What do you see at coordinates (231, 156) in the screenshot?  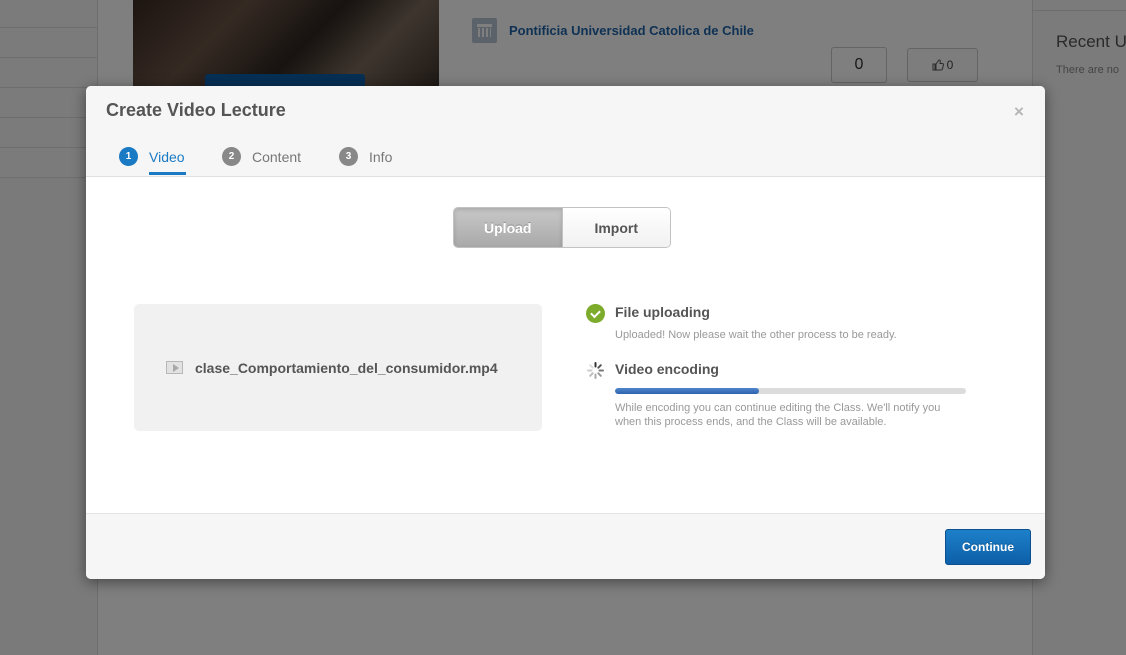 I see `step-number: 2` at bounding box center [231, 156].